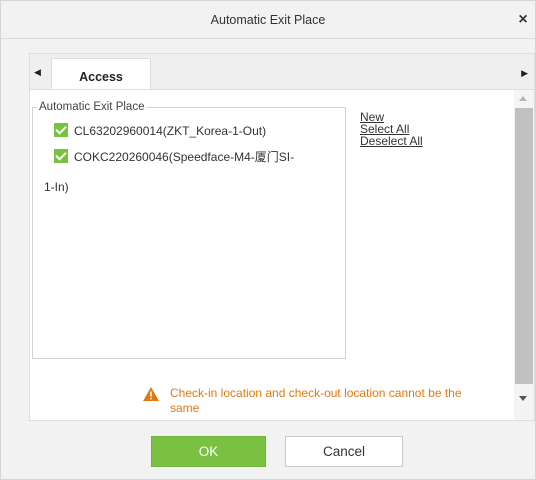 The image size is (536, 480). I want to click on list-item: CL63202960014(ZKT_Korea-1-Out), so click(160, 131).